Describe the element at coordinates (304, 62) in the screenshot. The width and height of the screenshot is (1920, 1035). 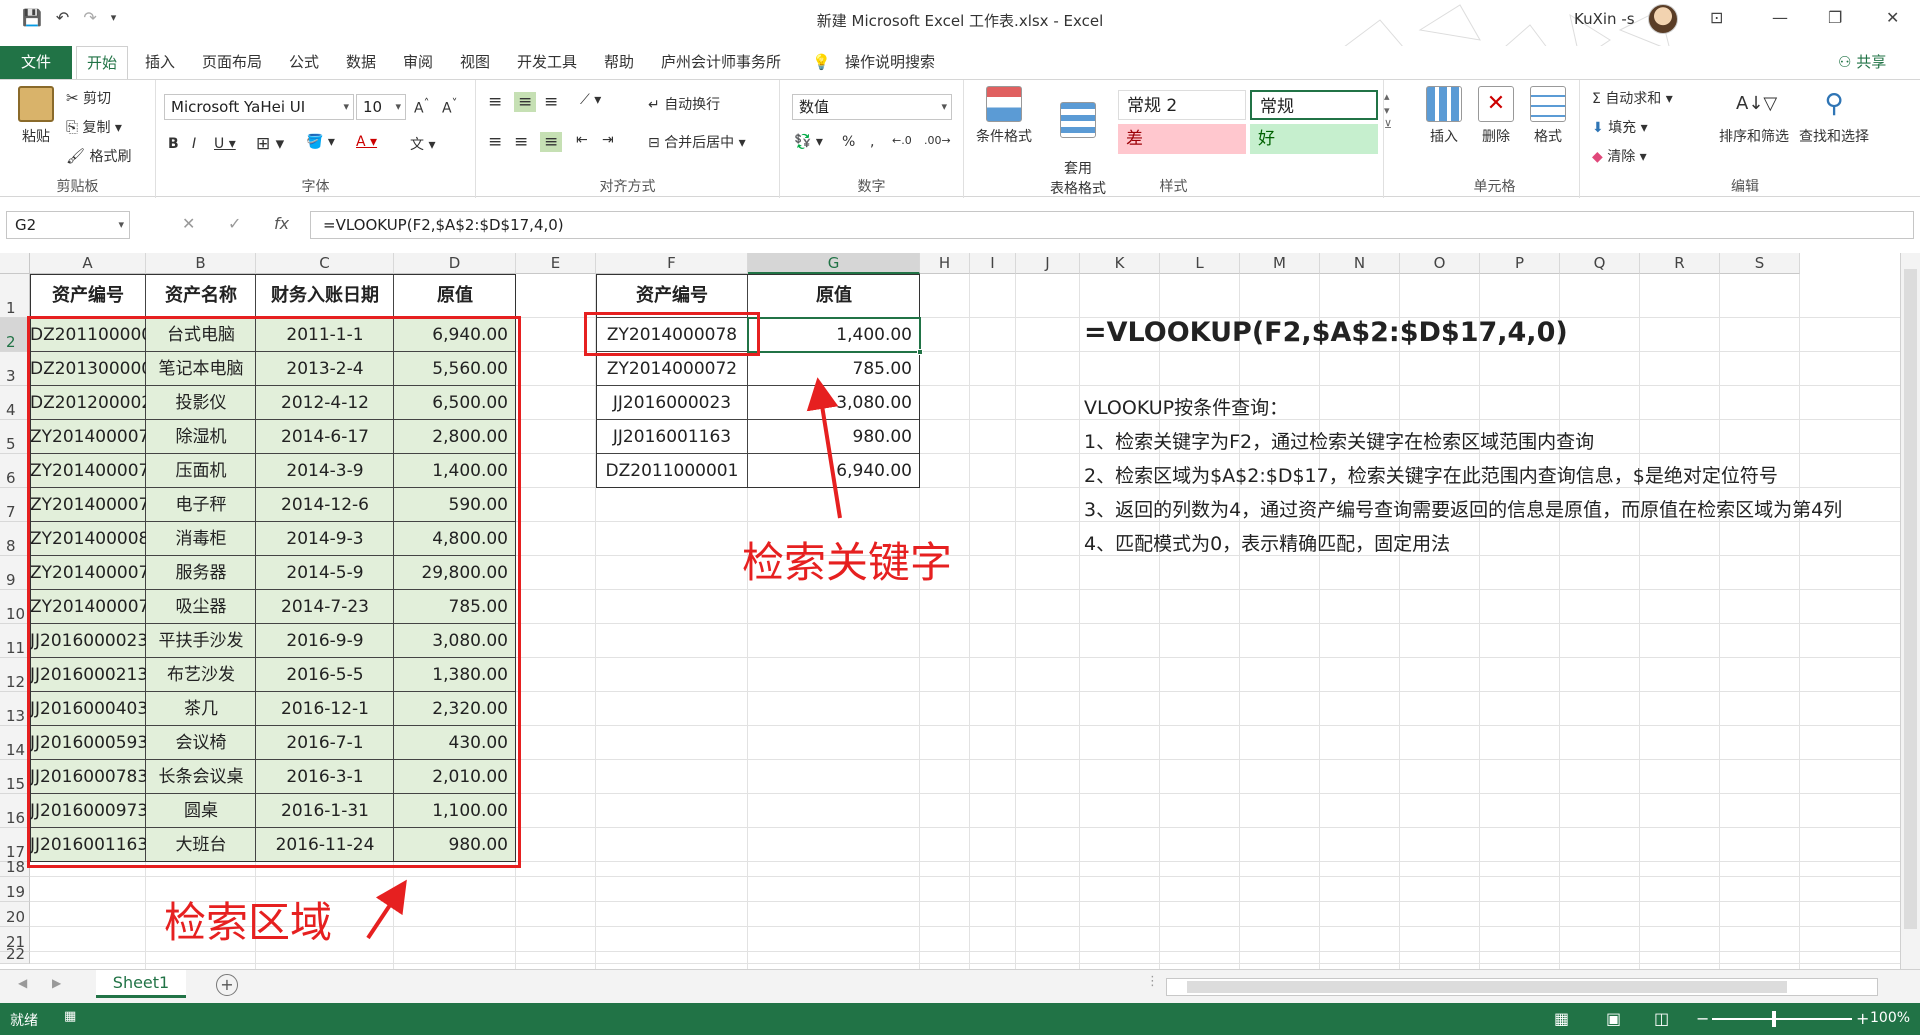
I see `tab-formulas: 公式` at that location.